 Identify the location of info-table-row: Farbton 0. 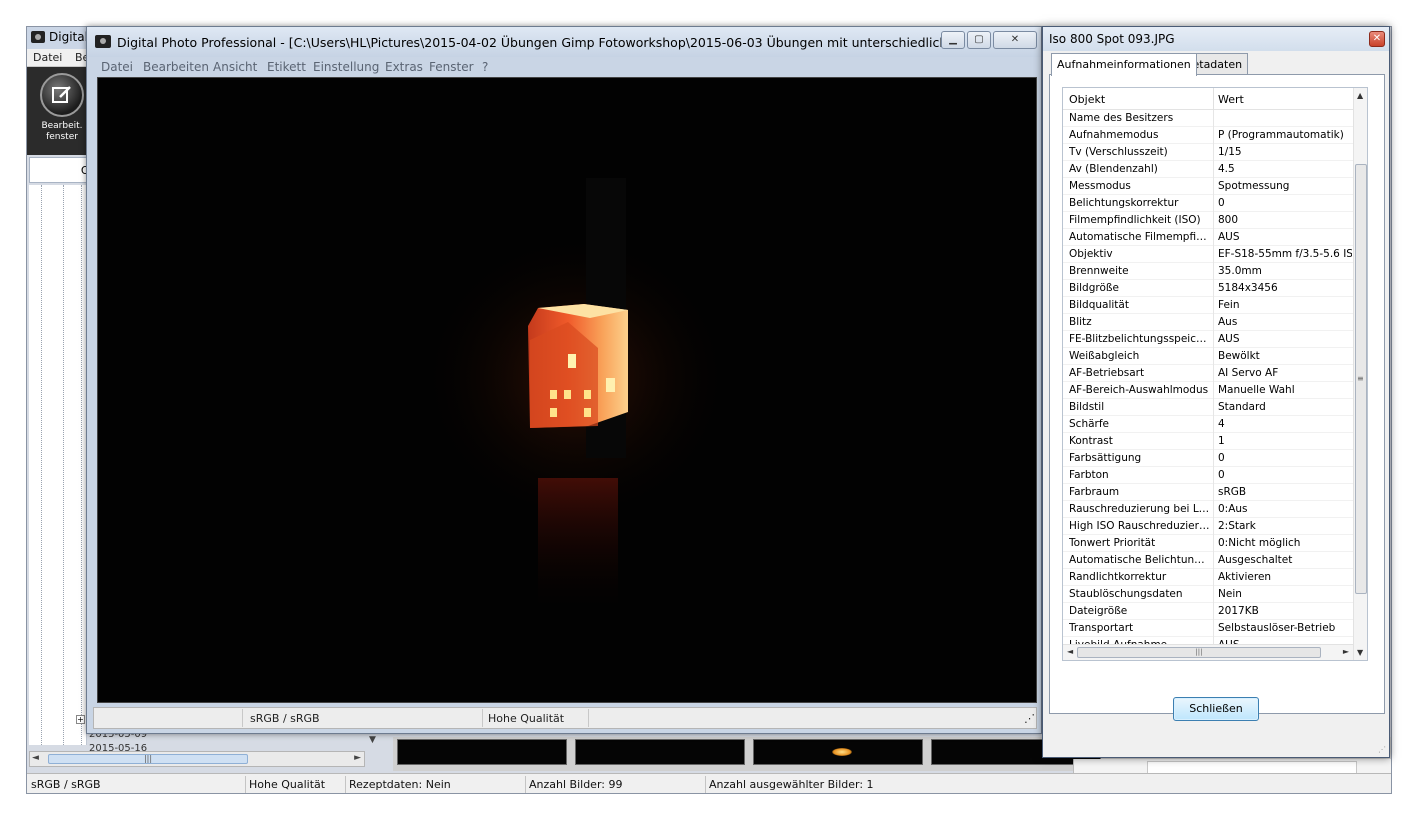
(1208, 475).